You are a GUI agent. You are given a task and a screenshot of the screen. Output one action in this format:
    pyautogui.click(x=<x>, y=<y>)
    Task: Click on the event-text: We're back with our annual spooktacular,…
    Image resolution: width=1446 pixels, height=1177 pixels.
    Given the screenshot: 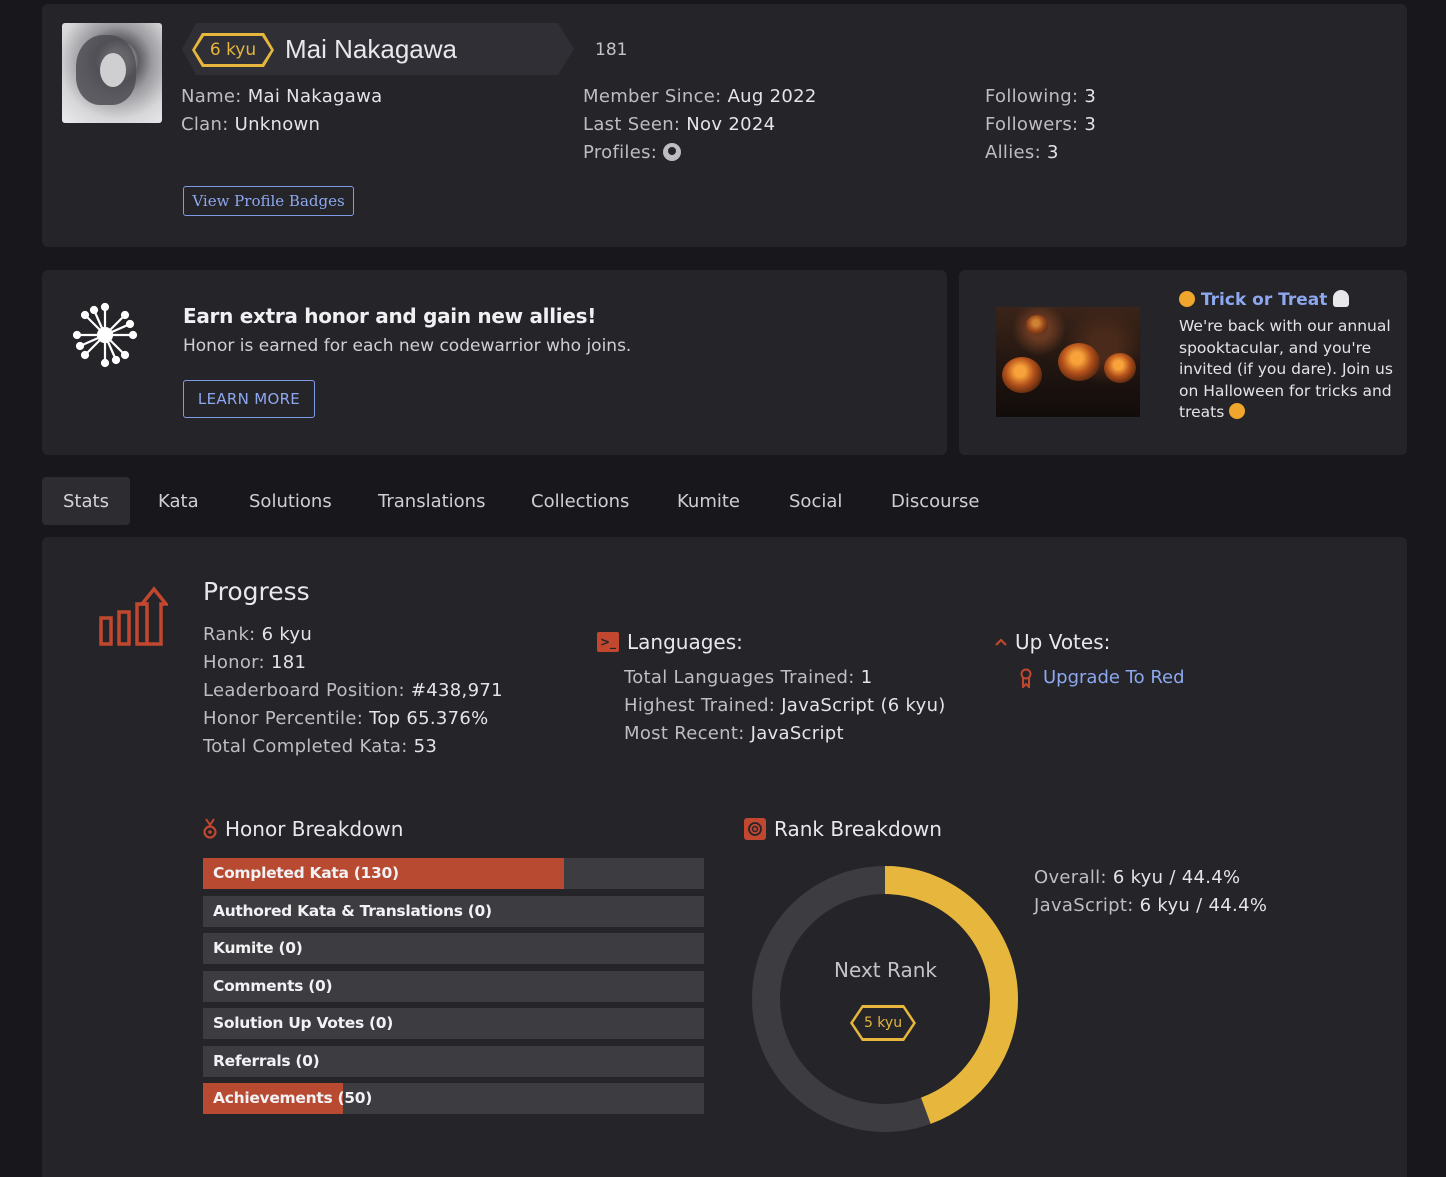 What is the action you would take?
    pyautogui.click(x=1286, y=369)
    